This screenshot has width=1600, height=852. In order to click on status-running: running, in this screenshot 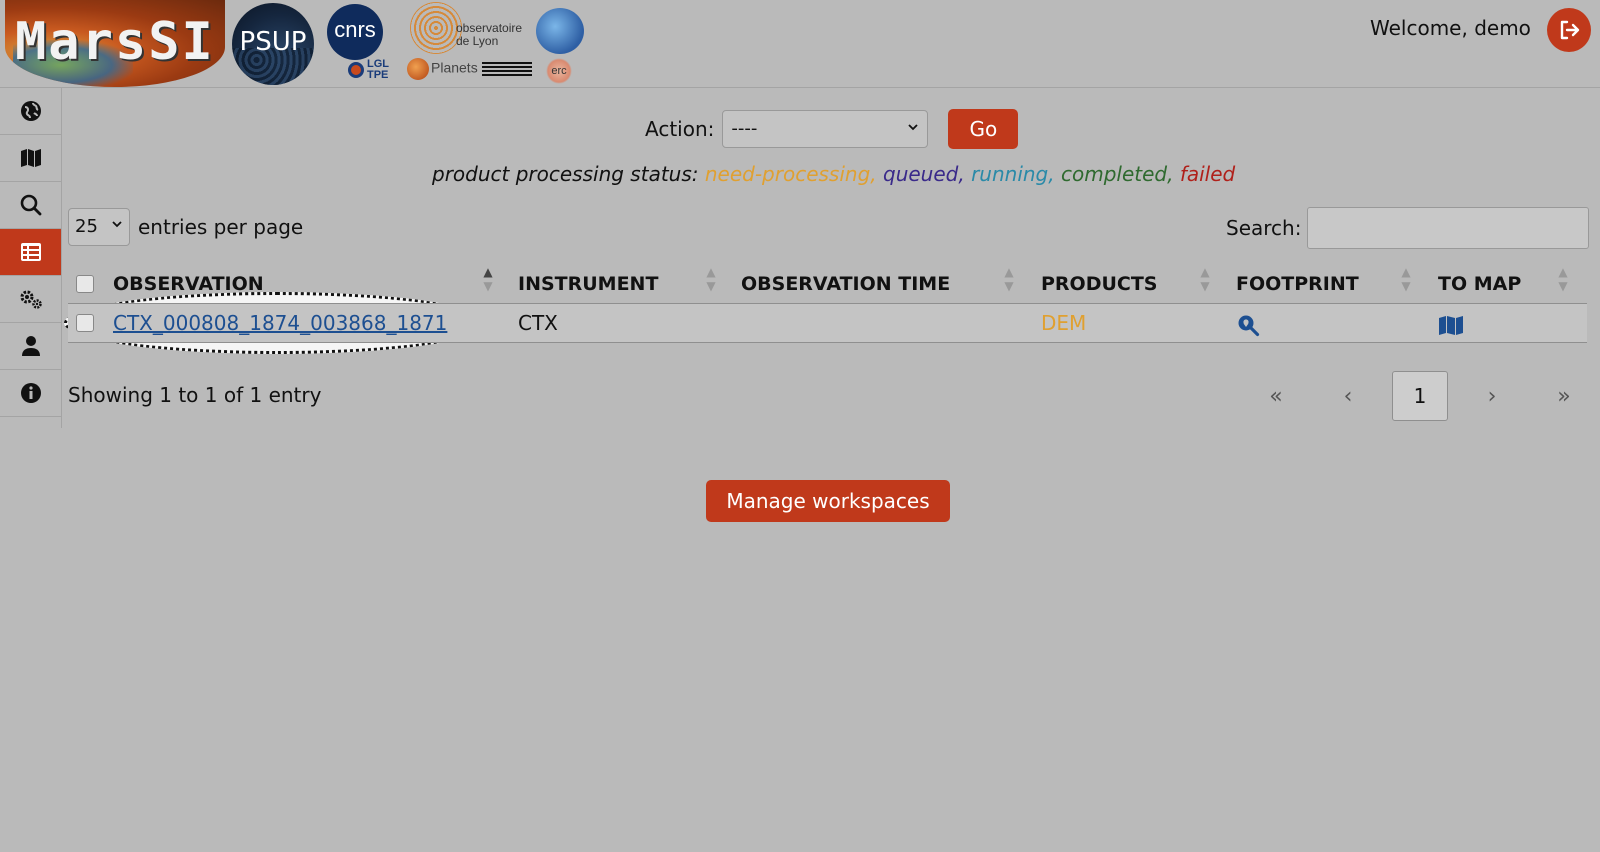, I will do `click(1013, 174)`.